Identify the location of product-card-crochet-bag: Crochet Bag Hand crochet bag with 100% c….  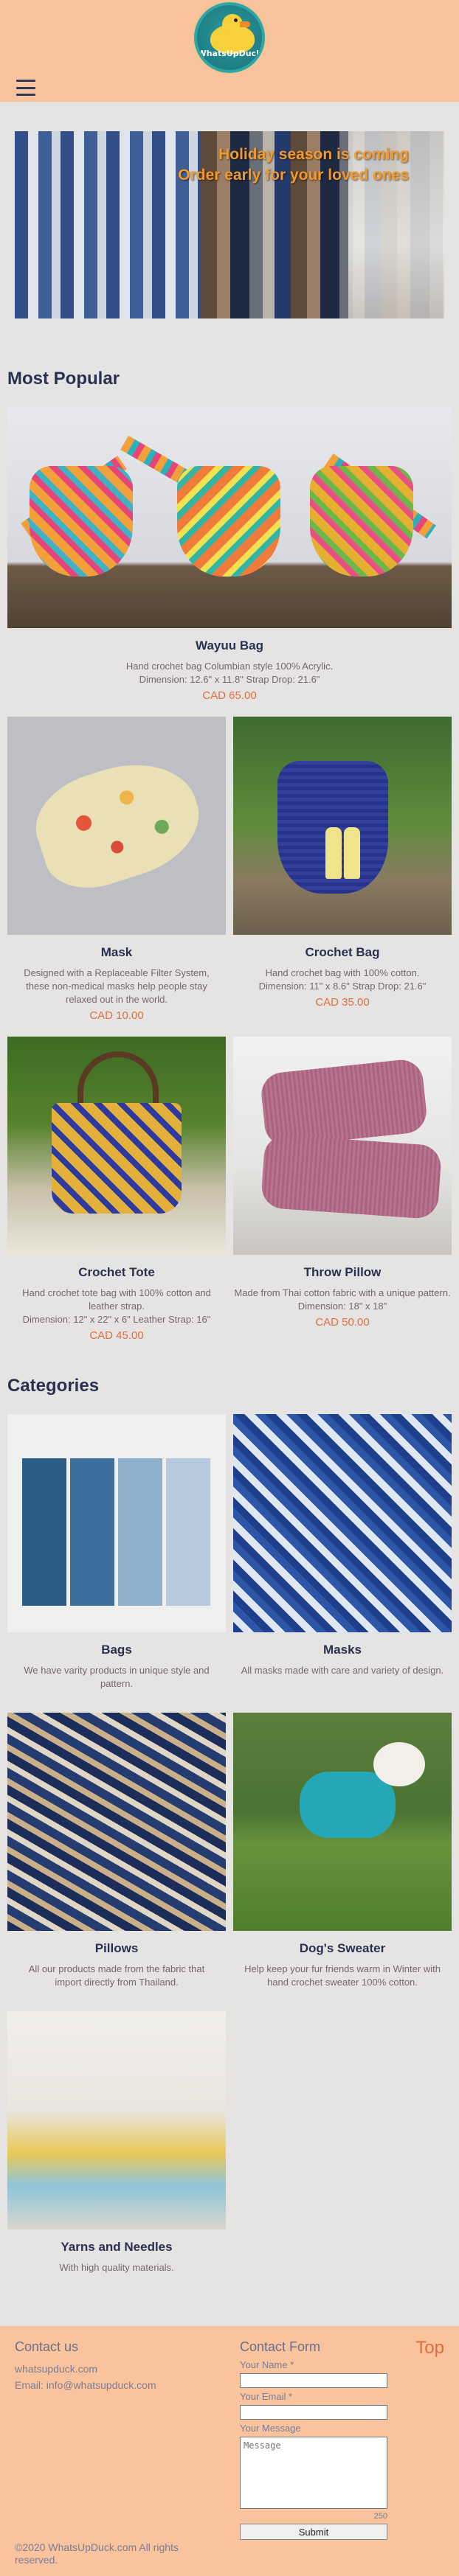
(342, 870).